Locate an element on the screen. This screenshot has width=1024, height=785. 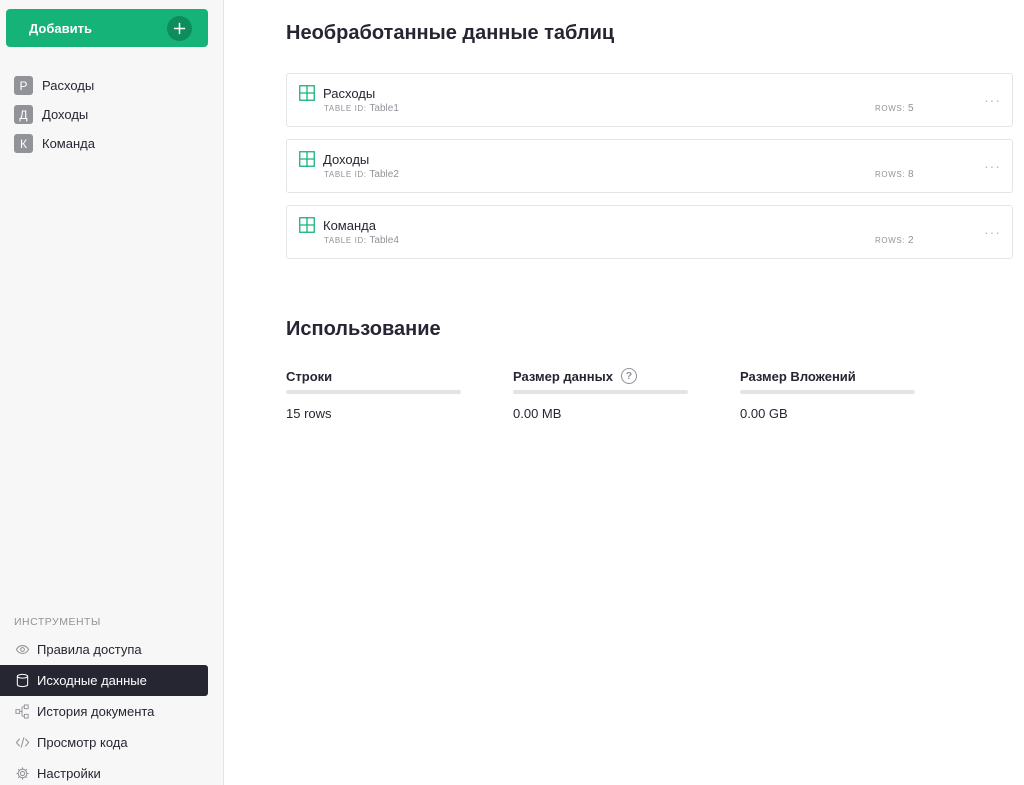
metric-label-text: Размер данных is located at coordinates (563, 376).